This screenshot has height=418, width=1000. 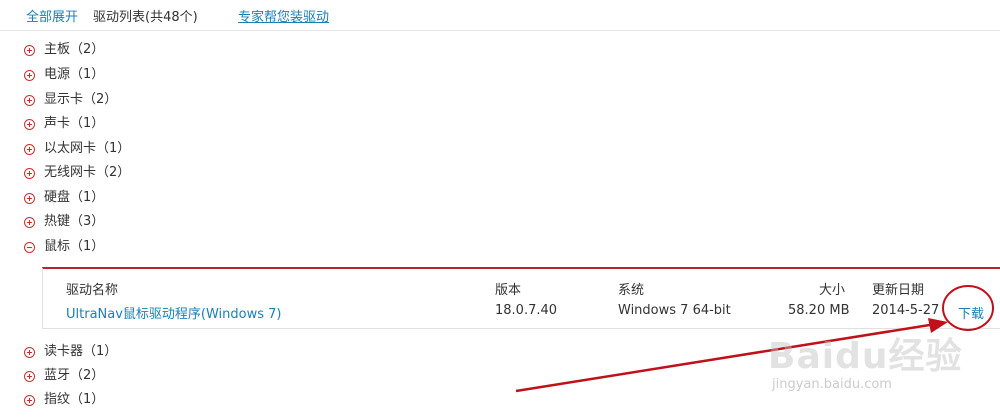 I want to click on expert-help-link: 专家帮您装驱动, so click(x=283, y=15).